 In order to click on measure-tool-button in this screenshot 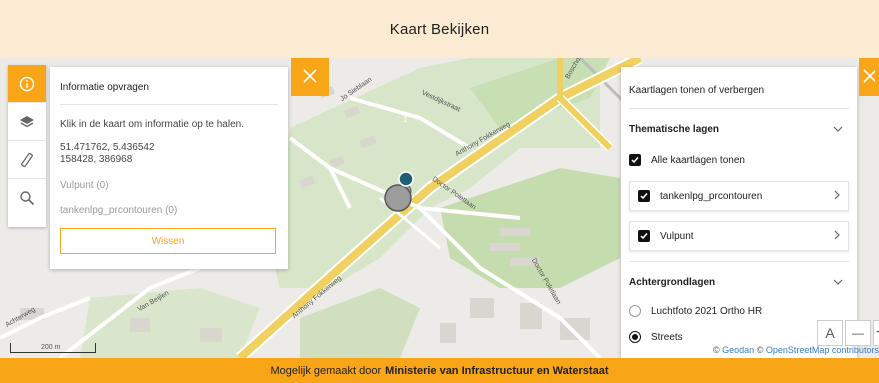, I will do `click(27, 160)`.